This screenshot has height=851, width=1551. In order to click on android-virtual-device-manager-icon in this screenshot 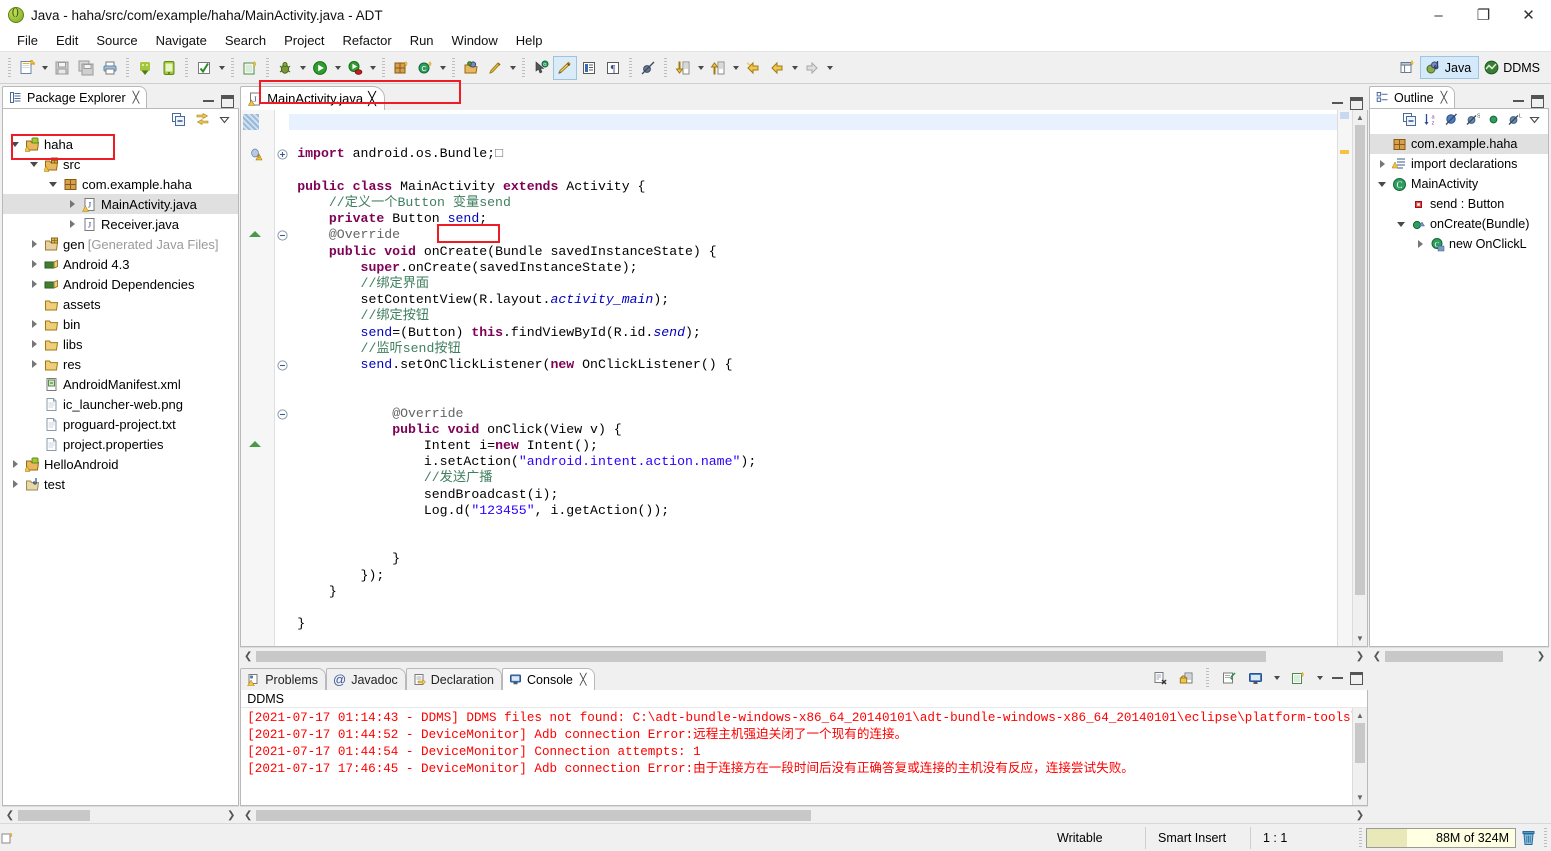, I will do `click(169, 68)`.